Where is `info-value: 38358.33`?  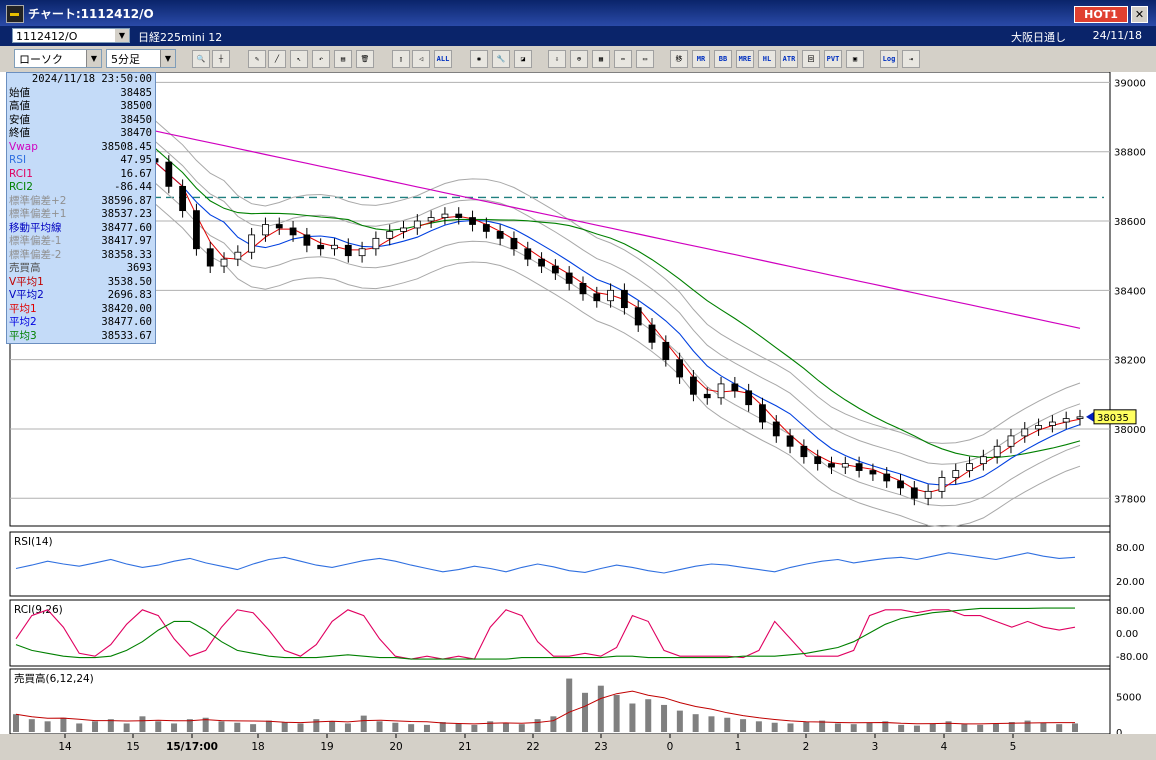 info-value: 38358.33 is located at coordinates (126, 254).